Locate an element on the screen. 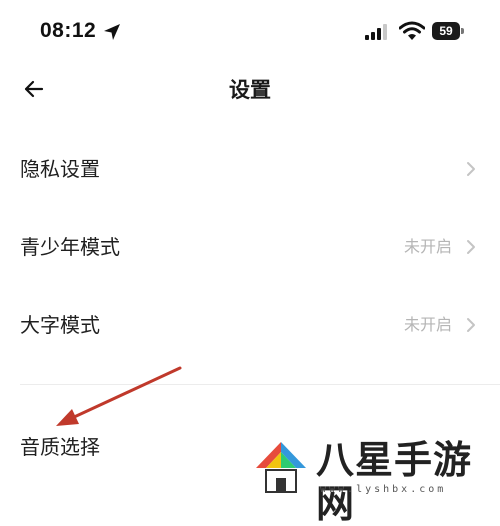 Image resolution: width=500 pixels, height=526 pixels. battery-level: 59 is located at coordinates (446, 31).